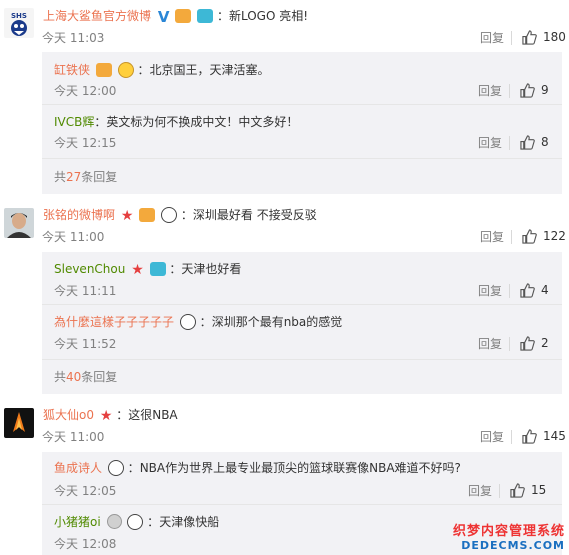  Describe the element at coordinates (68, 415) in the screenshot. I see `username: 狐大仙o0` at that location.